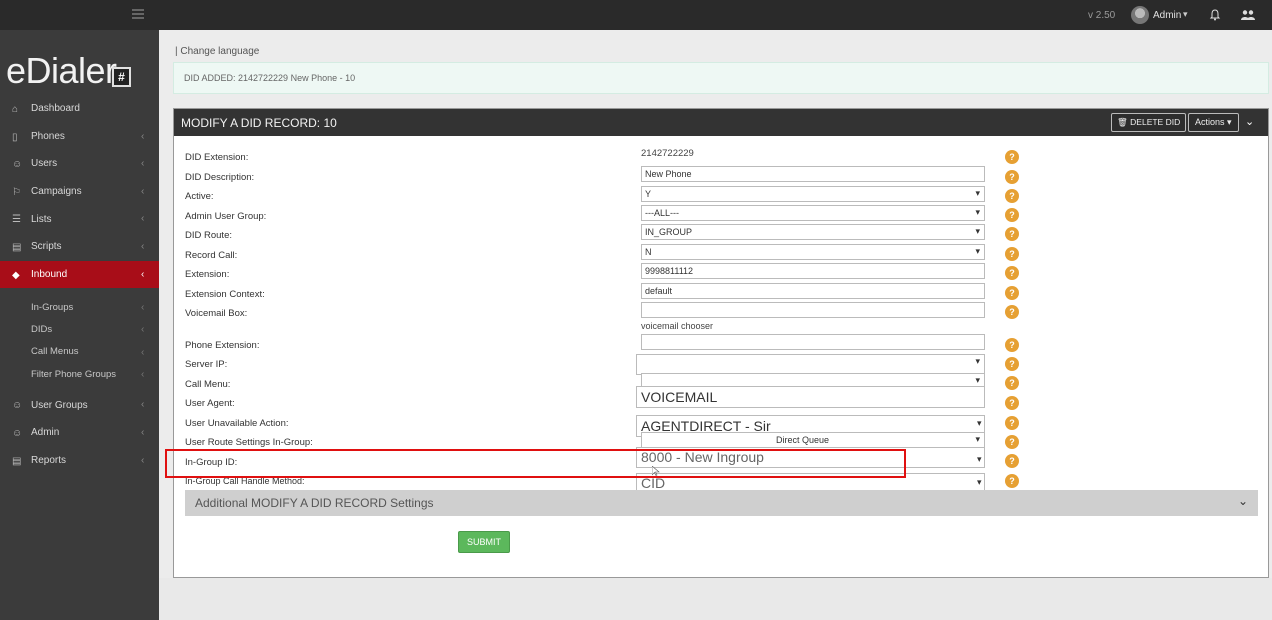 Image resolution: width=1272 pixels, height=620 pixels. I want to click on sidebar-item-dashboard: ⌂ Dashboard, so click(79, 109).